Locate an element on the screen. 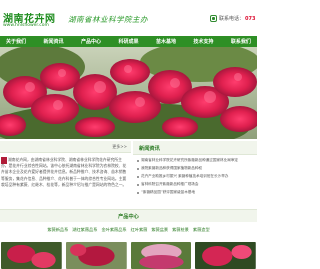 The image size is (320, 269). news-item: “紫薇精品园”获评国家级苗木基地 is located at coordinates (197, 193).